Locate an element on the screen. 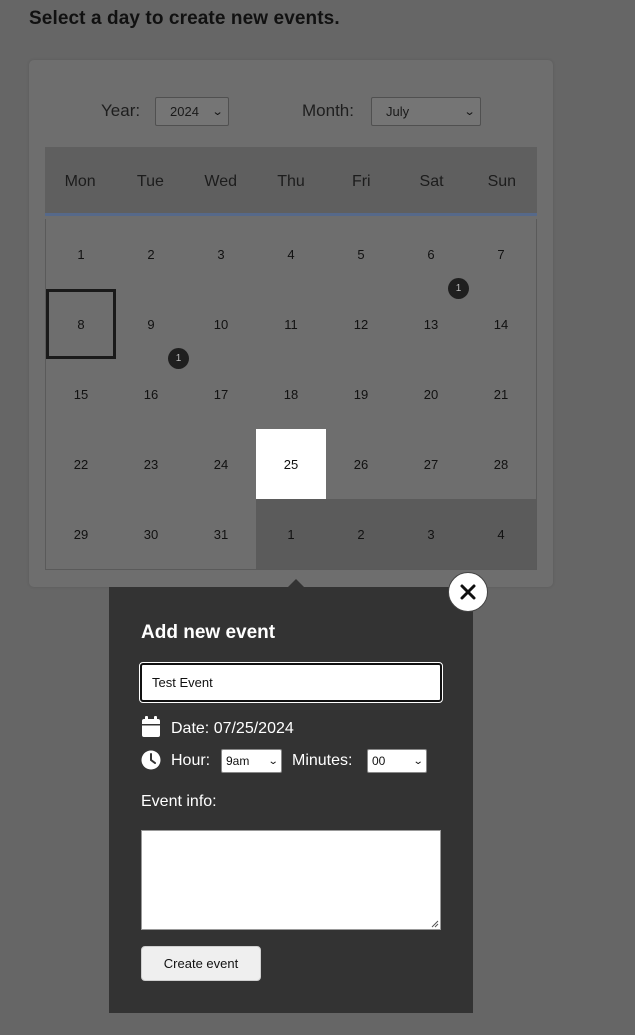  day-cell: 19 is located at coordinates (361, 394).